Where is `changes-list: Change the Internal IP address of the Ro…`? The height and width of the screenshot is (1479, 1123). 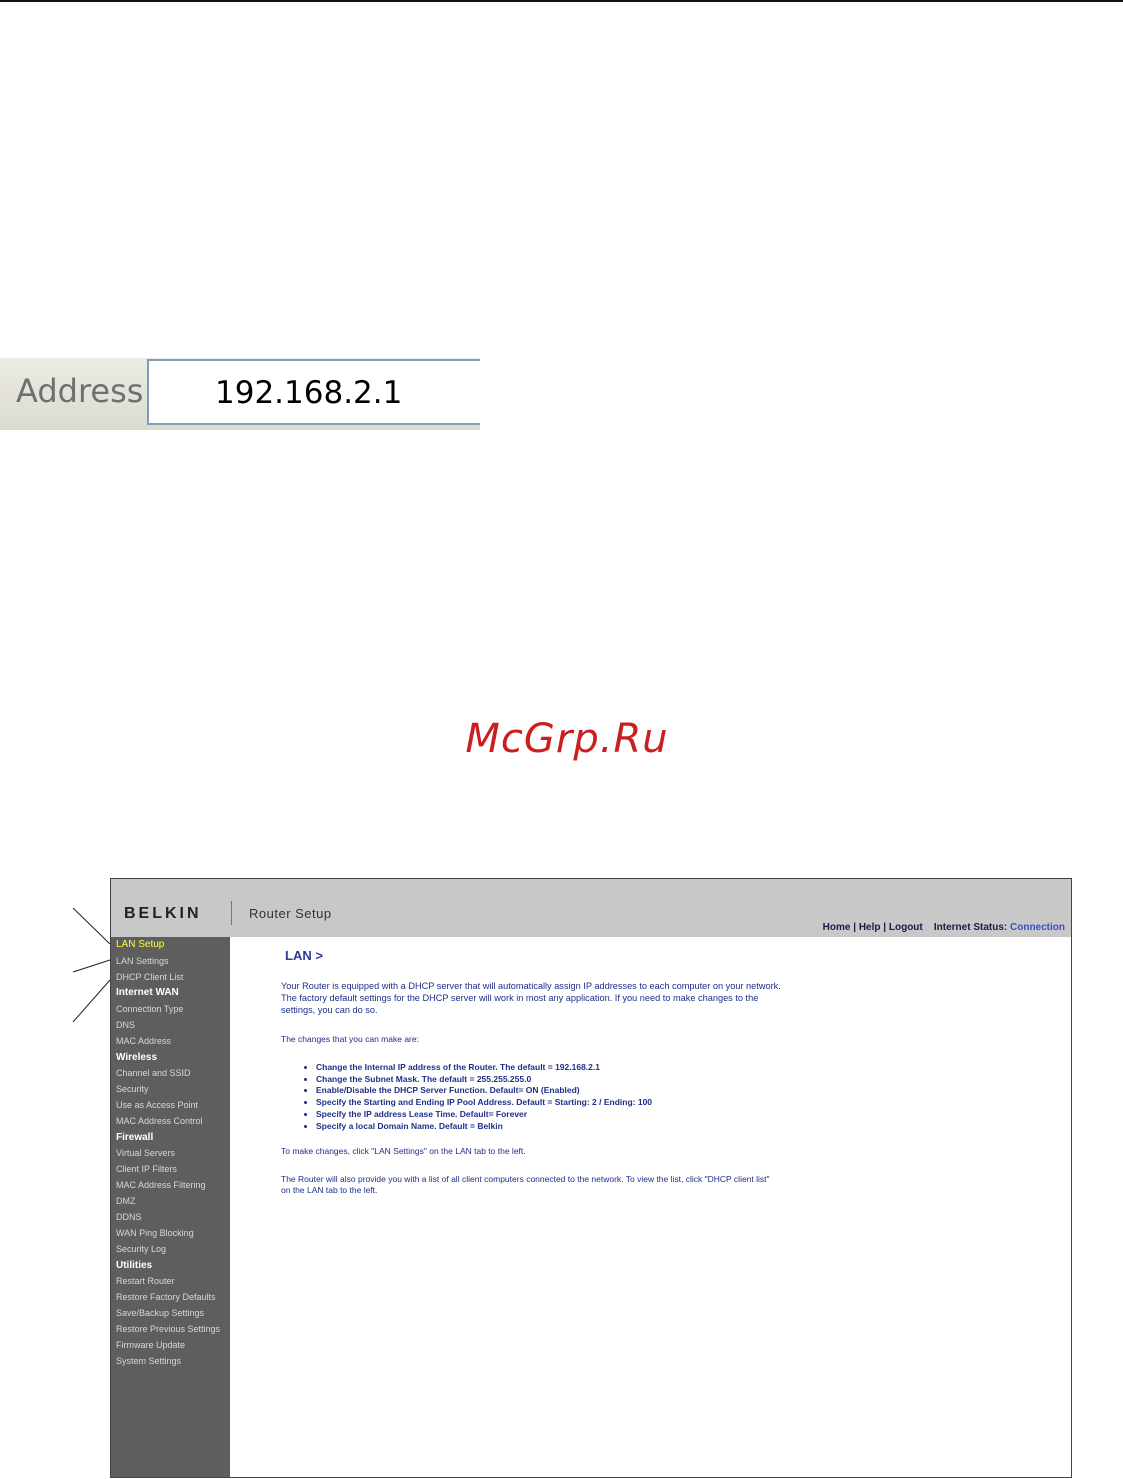 changes-list: Change the Internal IP address of the Ro… is located at coordinates (476, 1097).